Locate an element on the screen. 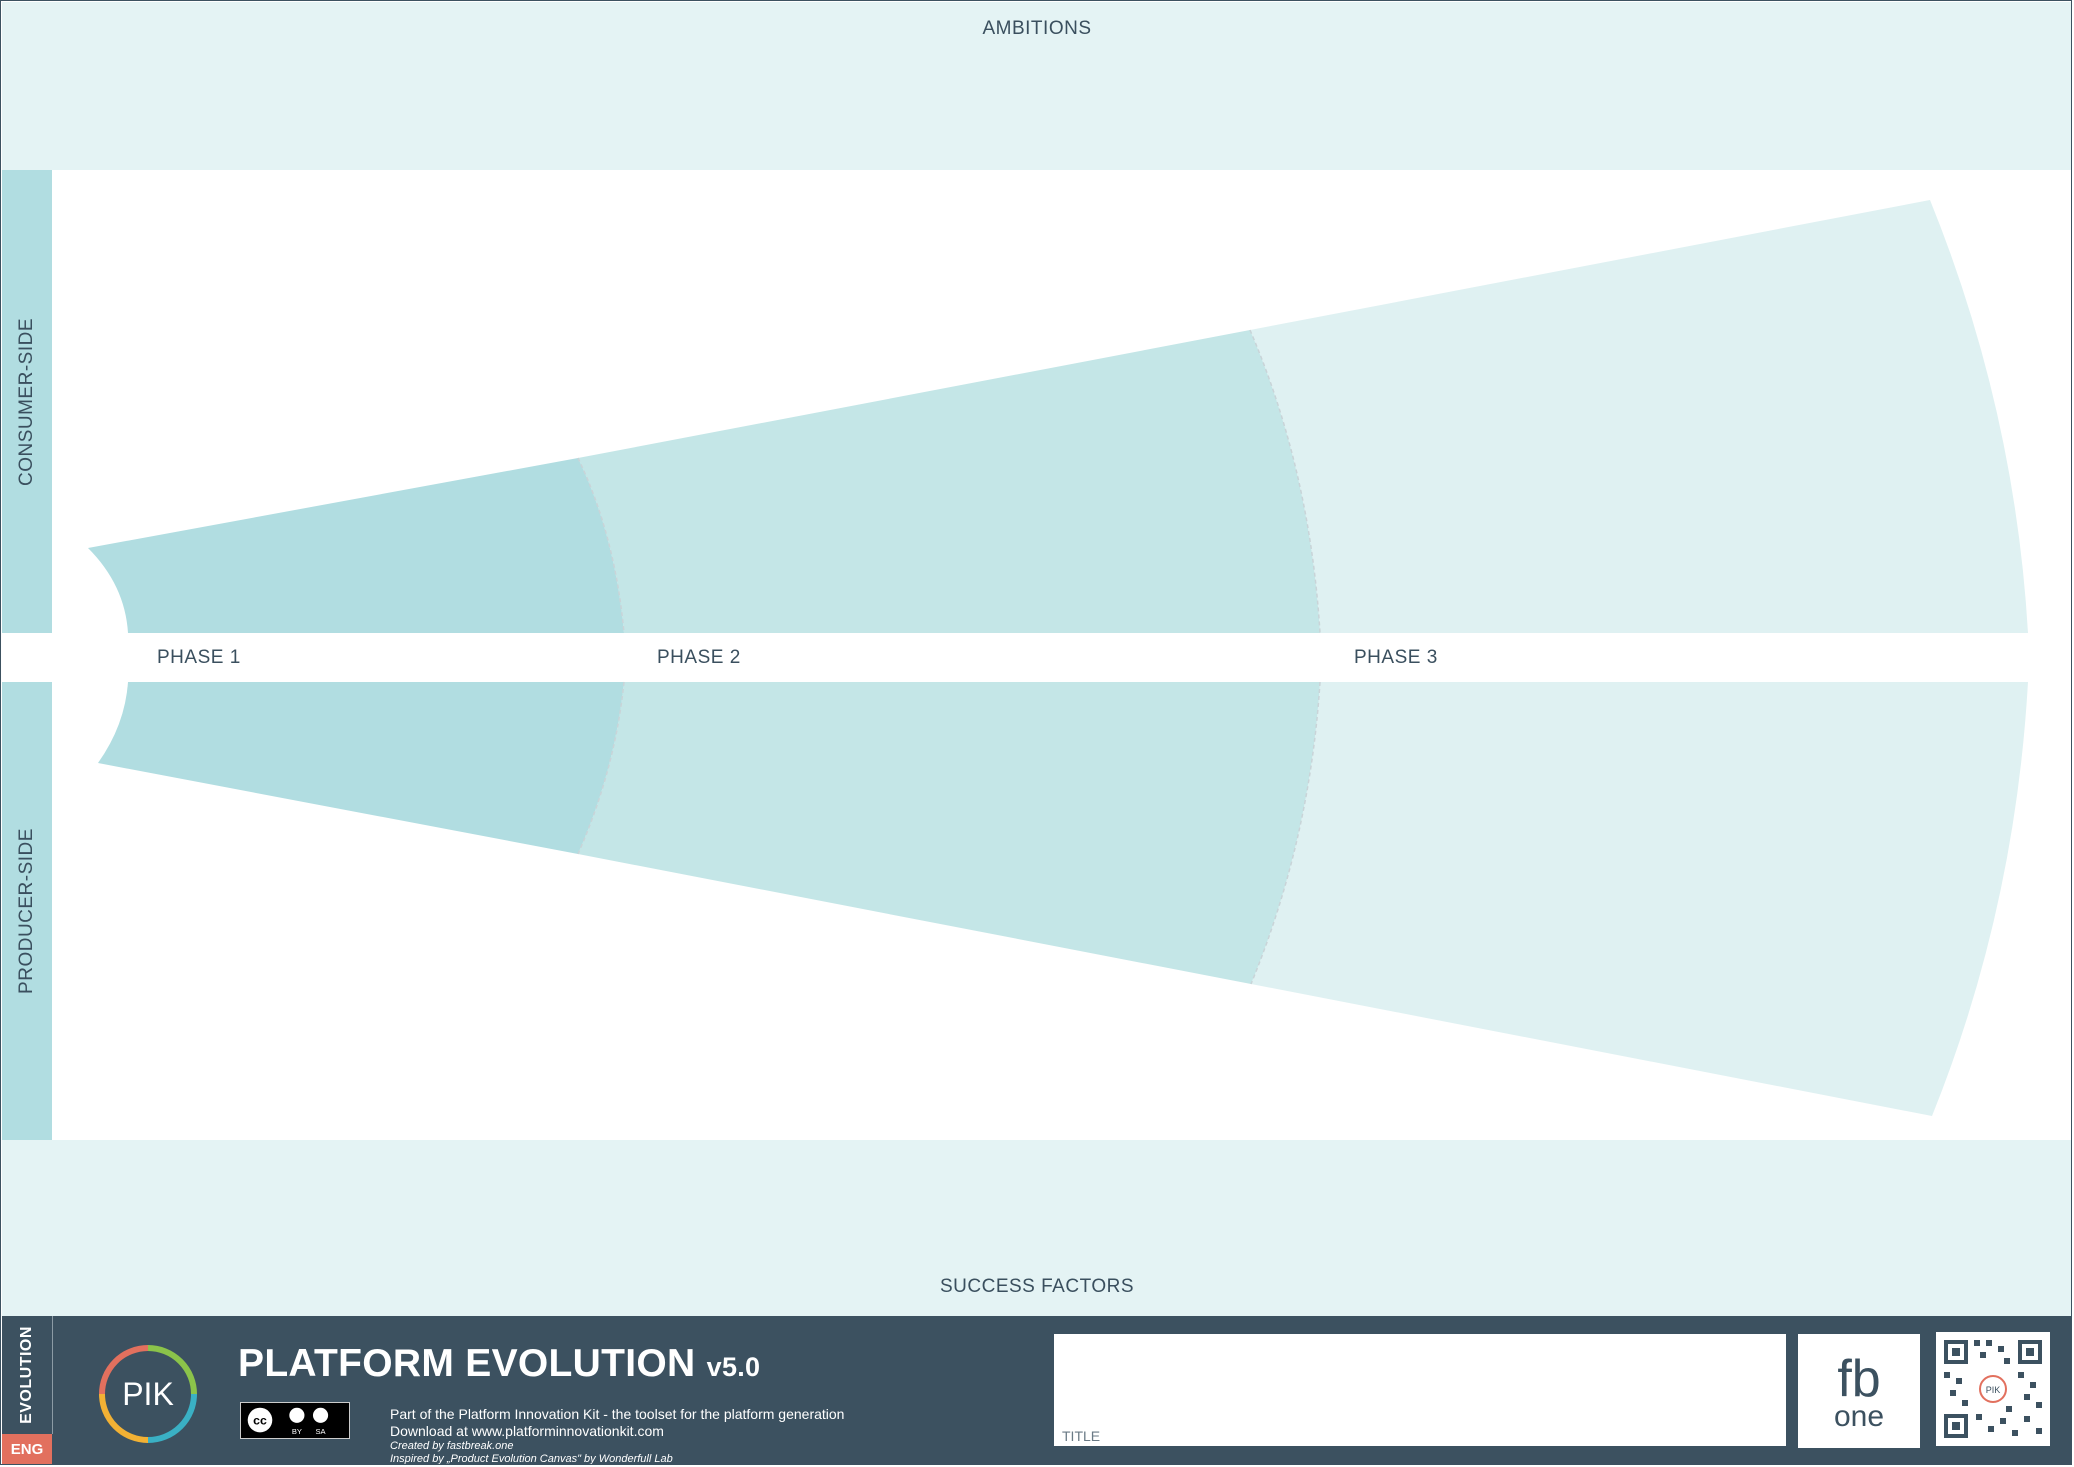  phase-1-label: PHASE 1 is located at coordinates (199, 657).